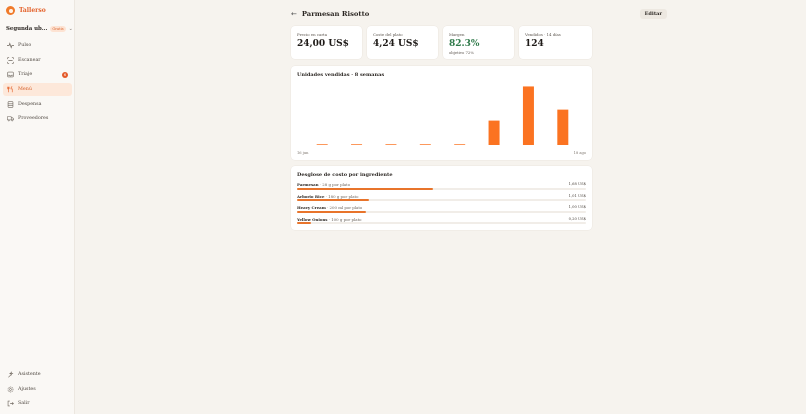  I want to click on ingredient-name: Yellow Onions, so click(312, 219).